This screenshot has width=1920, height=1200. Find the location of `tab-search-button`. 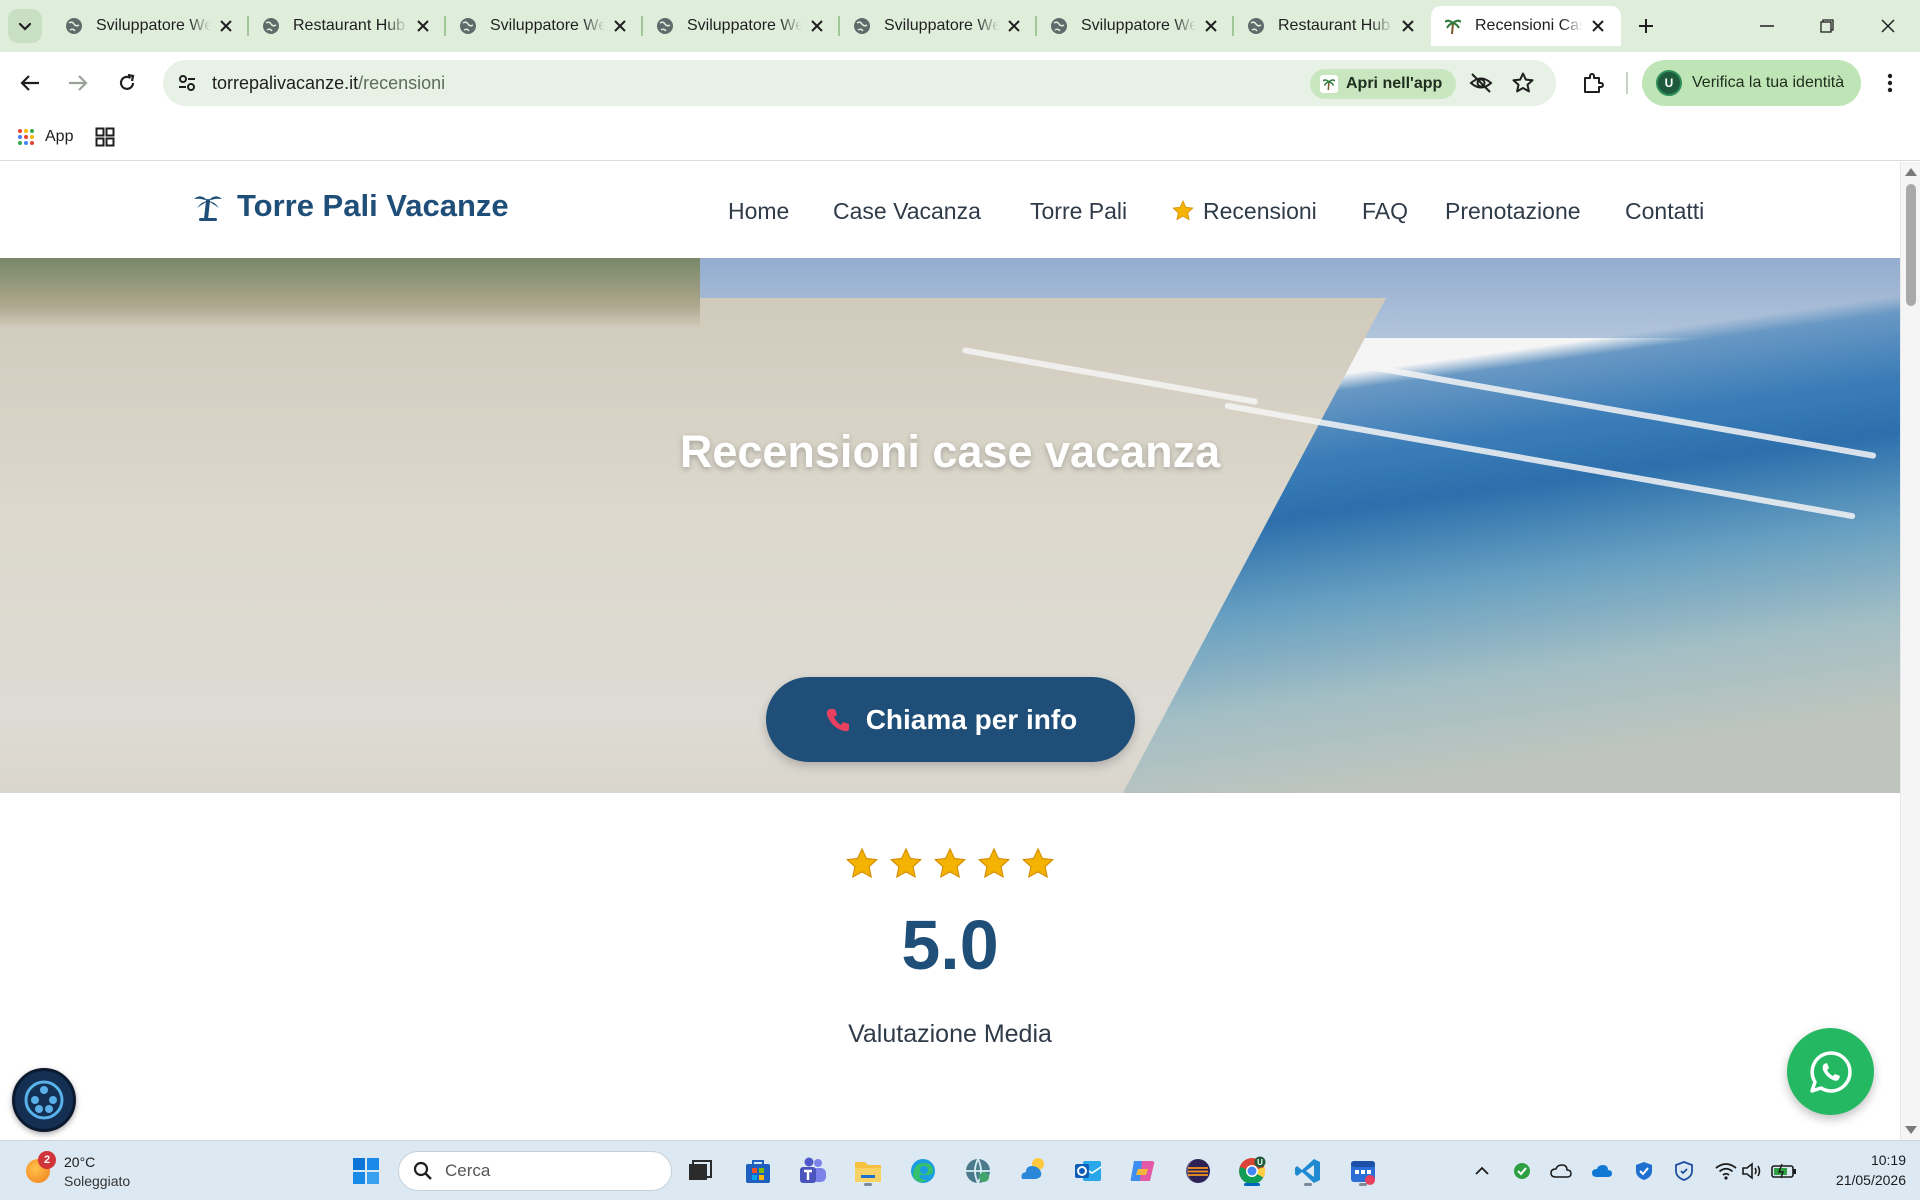

tab-search-button is located at coordinates (25, 26).